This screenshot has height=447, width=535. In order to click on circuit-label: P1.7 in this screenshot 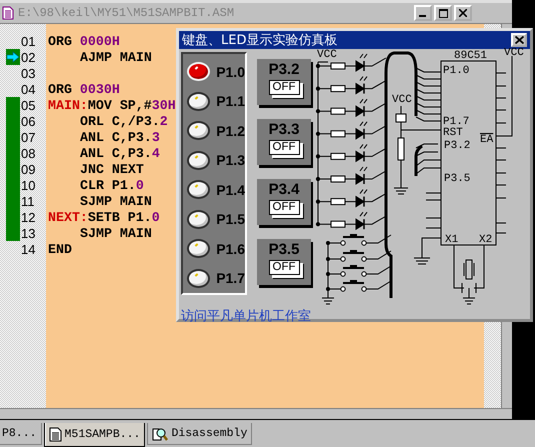, I will do `click(456, 122)`.